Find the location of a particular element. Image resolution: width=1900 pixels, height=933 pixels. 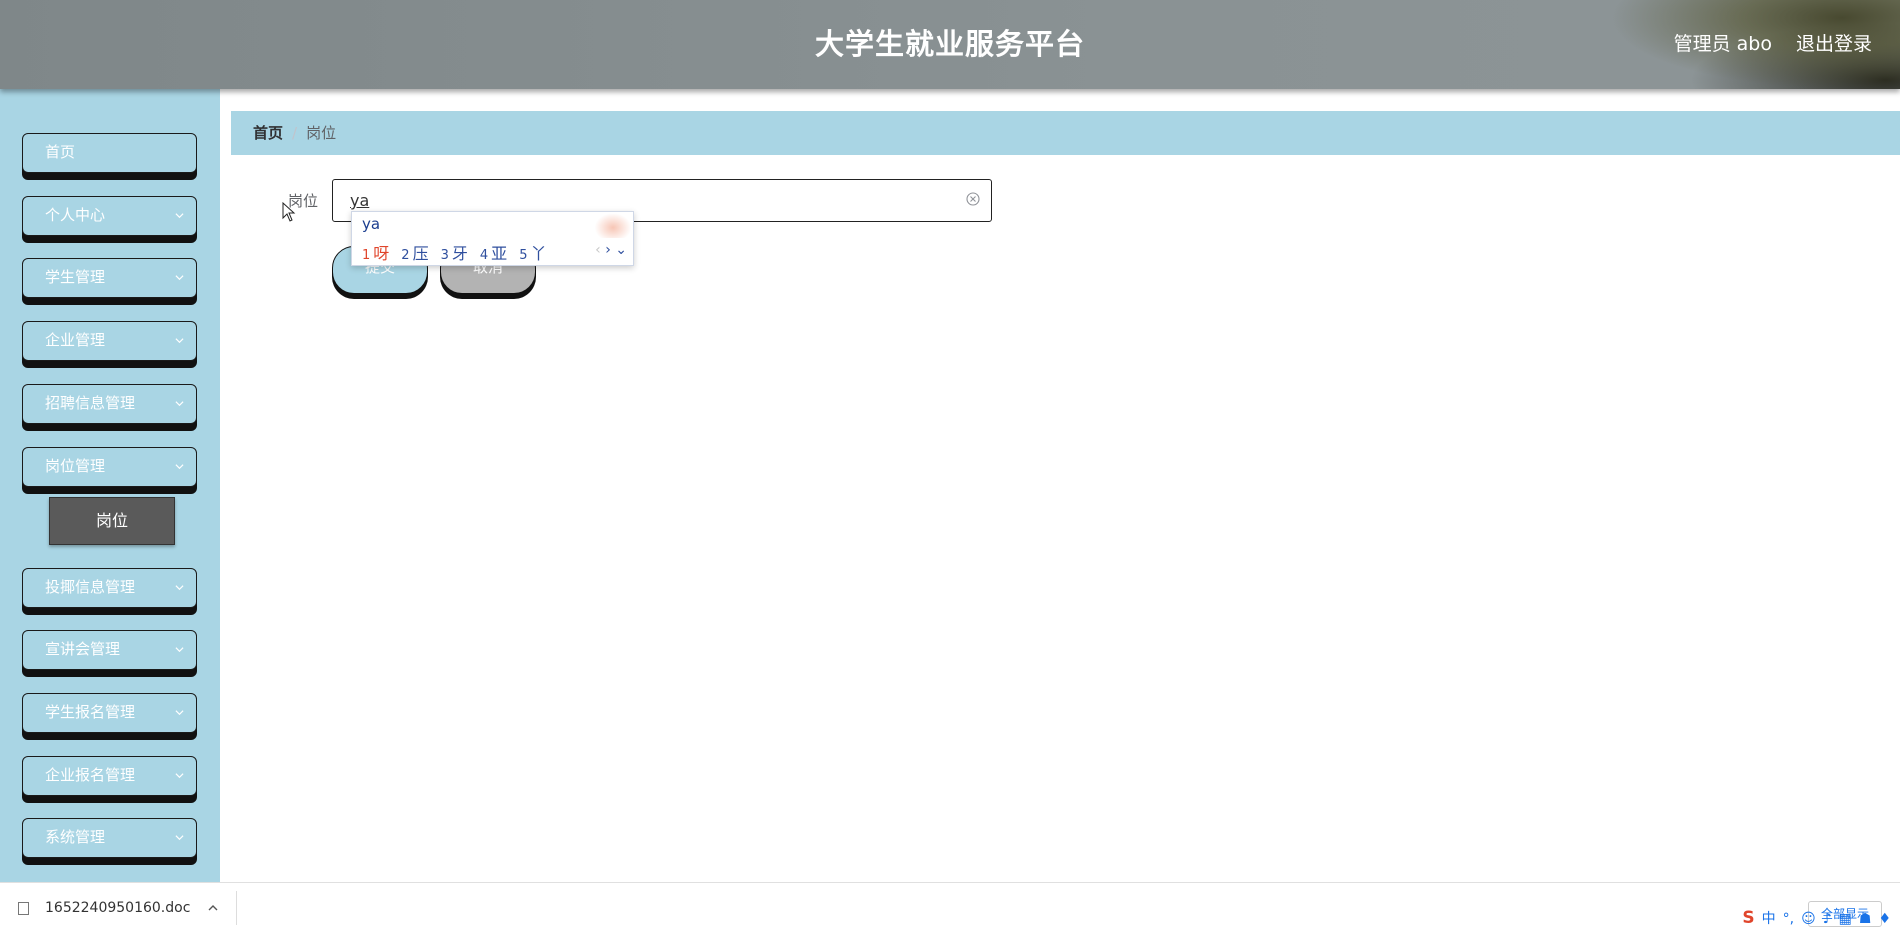

clear-icon is located at coordinates (973, 199).